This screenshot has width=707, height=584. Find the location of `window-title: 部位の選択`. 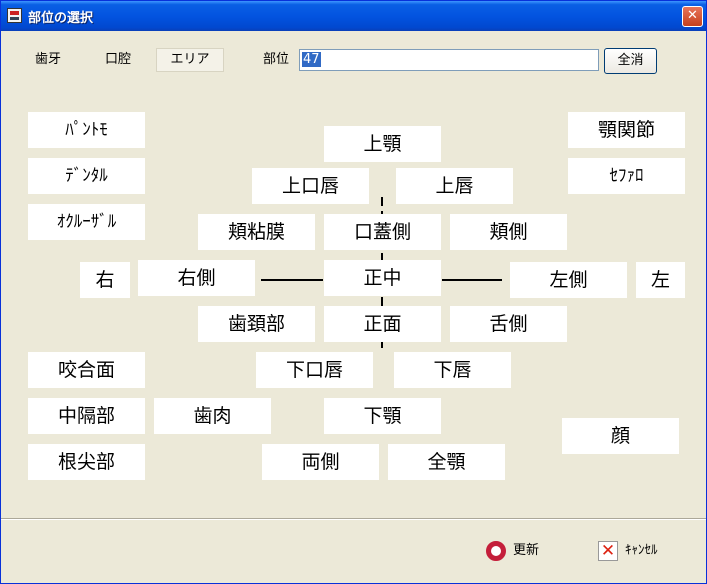

window-title: 部位の選択 is located at coordinates (61, 18).